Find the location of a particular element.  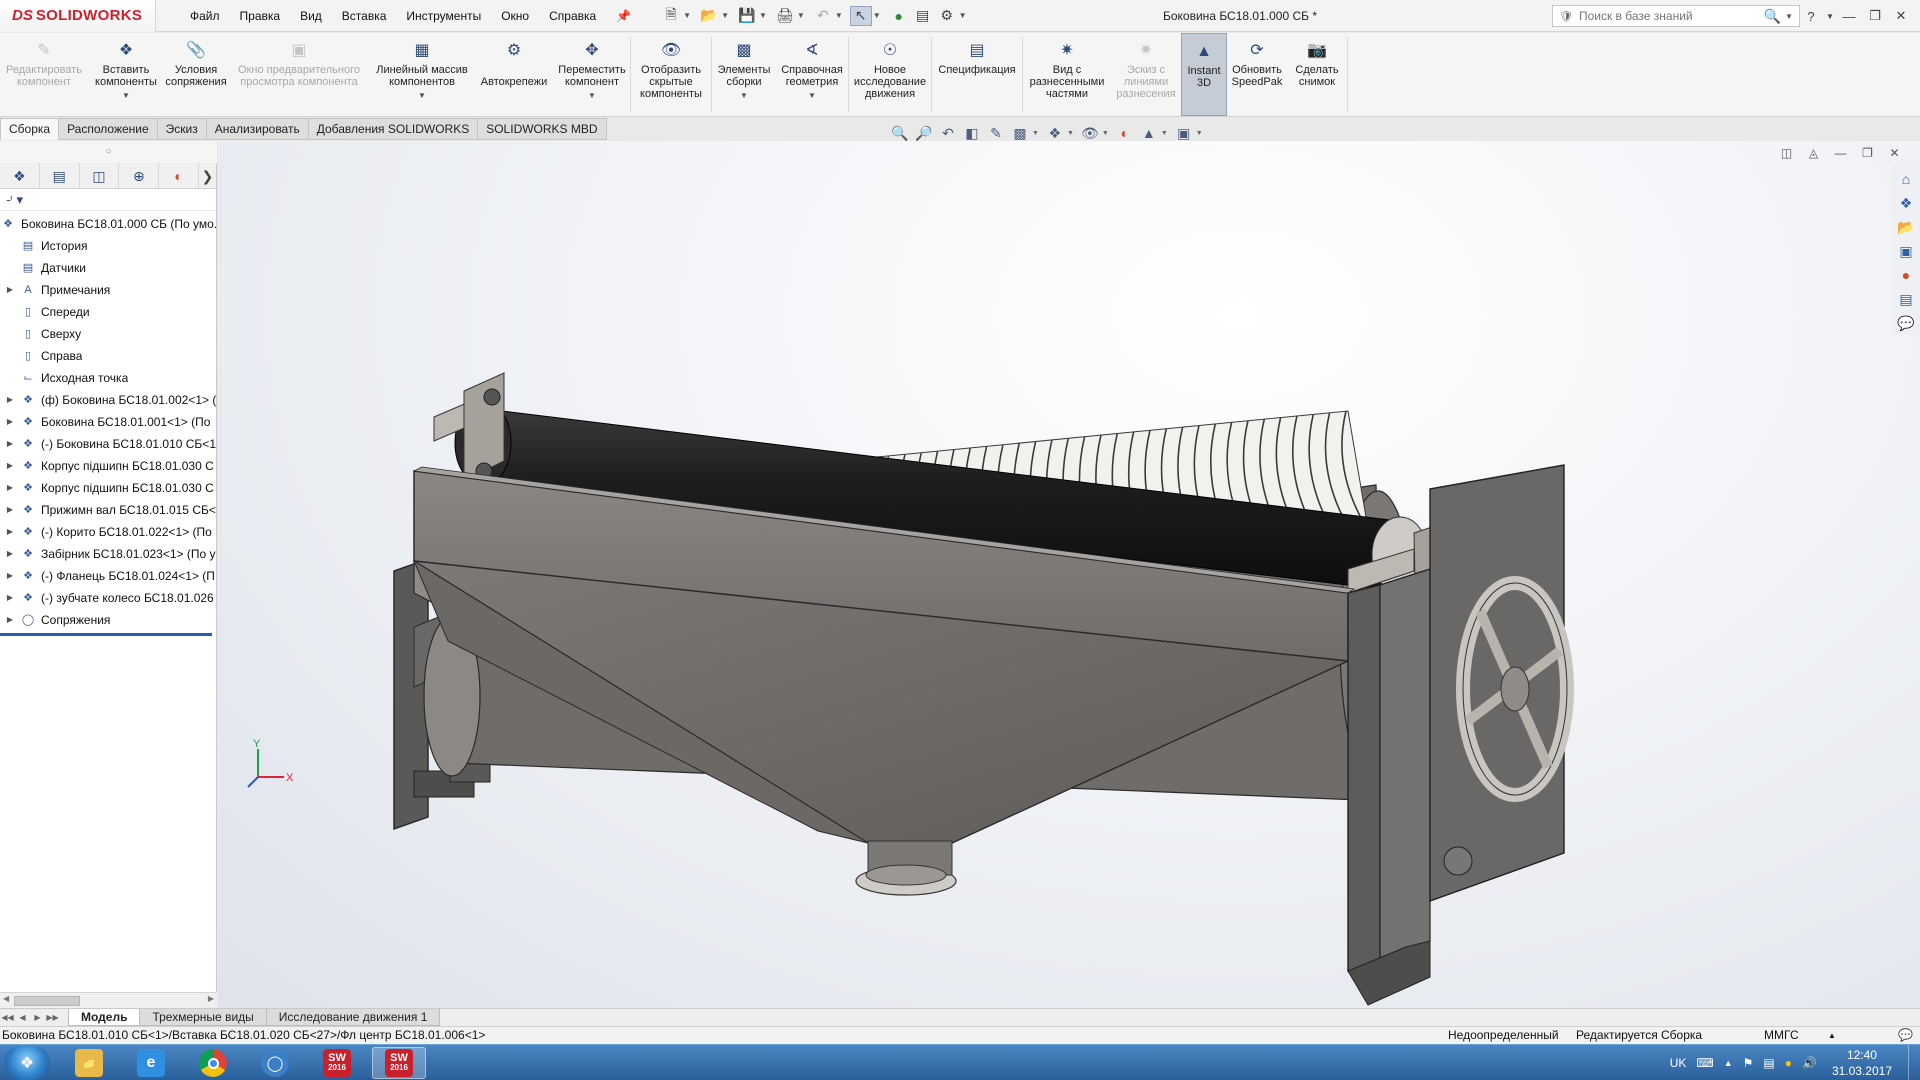

taskbar-chrome is located at coordinates (213, 1063).